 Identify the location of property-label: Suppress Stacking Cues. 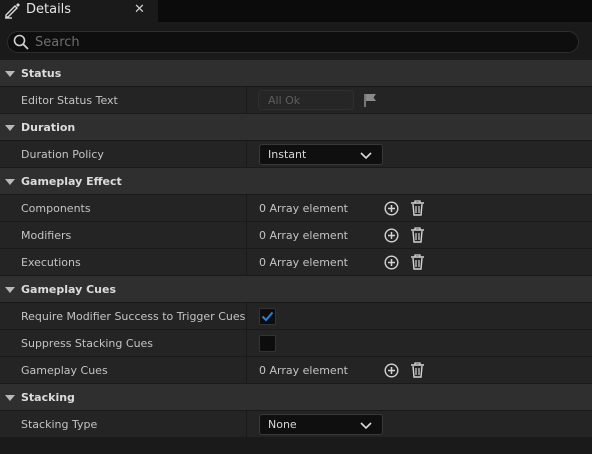
(87, 343).